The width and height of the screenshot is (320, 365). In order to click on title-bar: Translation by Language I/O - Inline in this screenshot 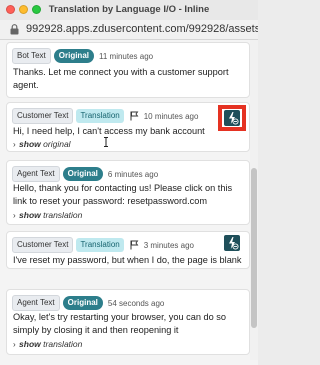, I will do `click(129, 10)`.